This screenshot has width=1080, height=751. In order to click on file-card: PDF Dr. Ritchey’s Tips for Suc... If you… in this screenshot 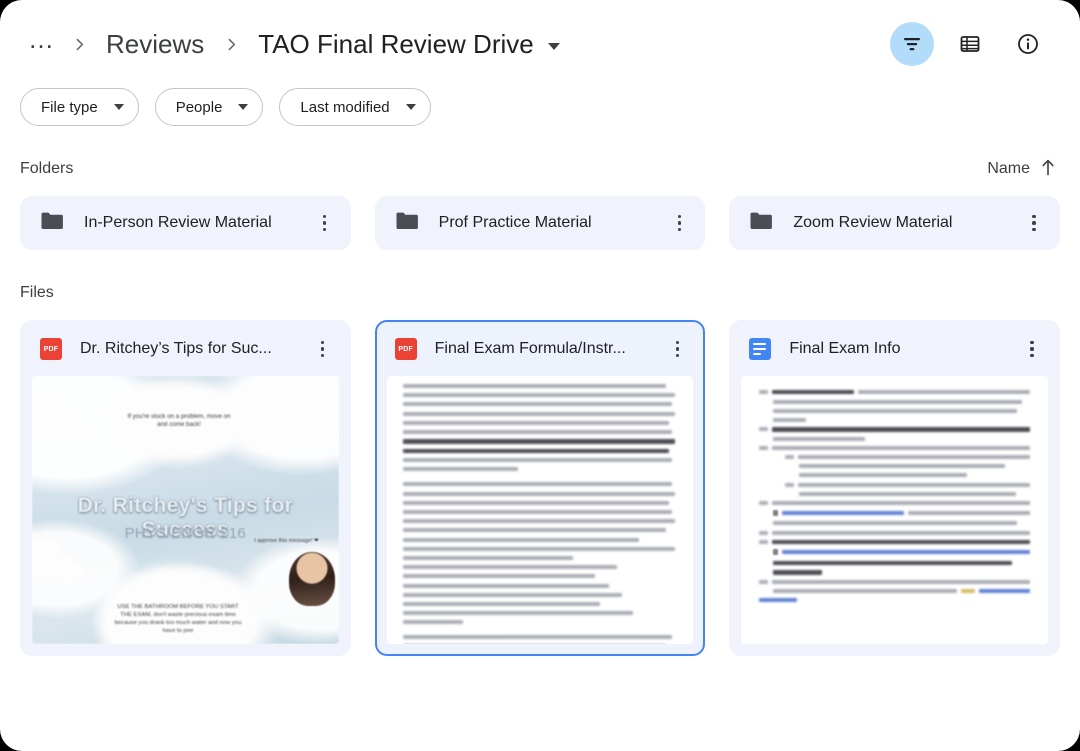, I will do `click(185, 488)`.